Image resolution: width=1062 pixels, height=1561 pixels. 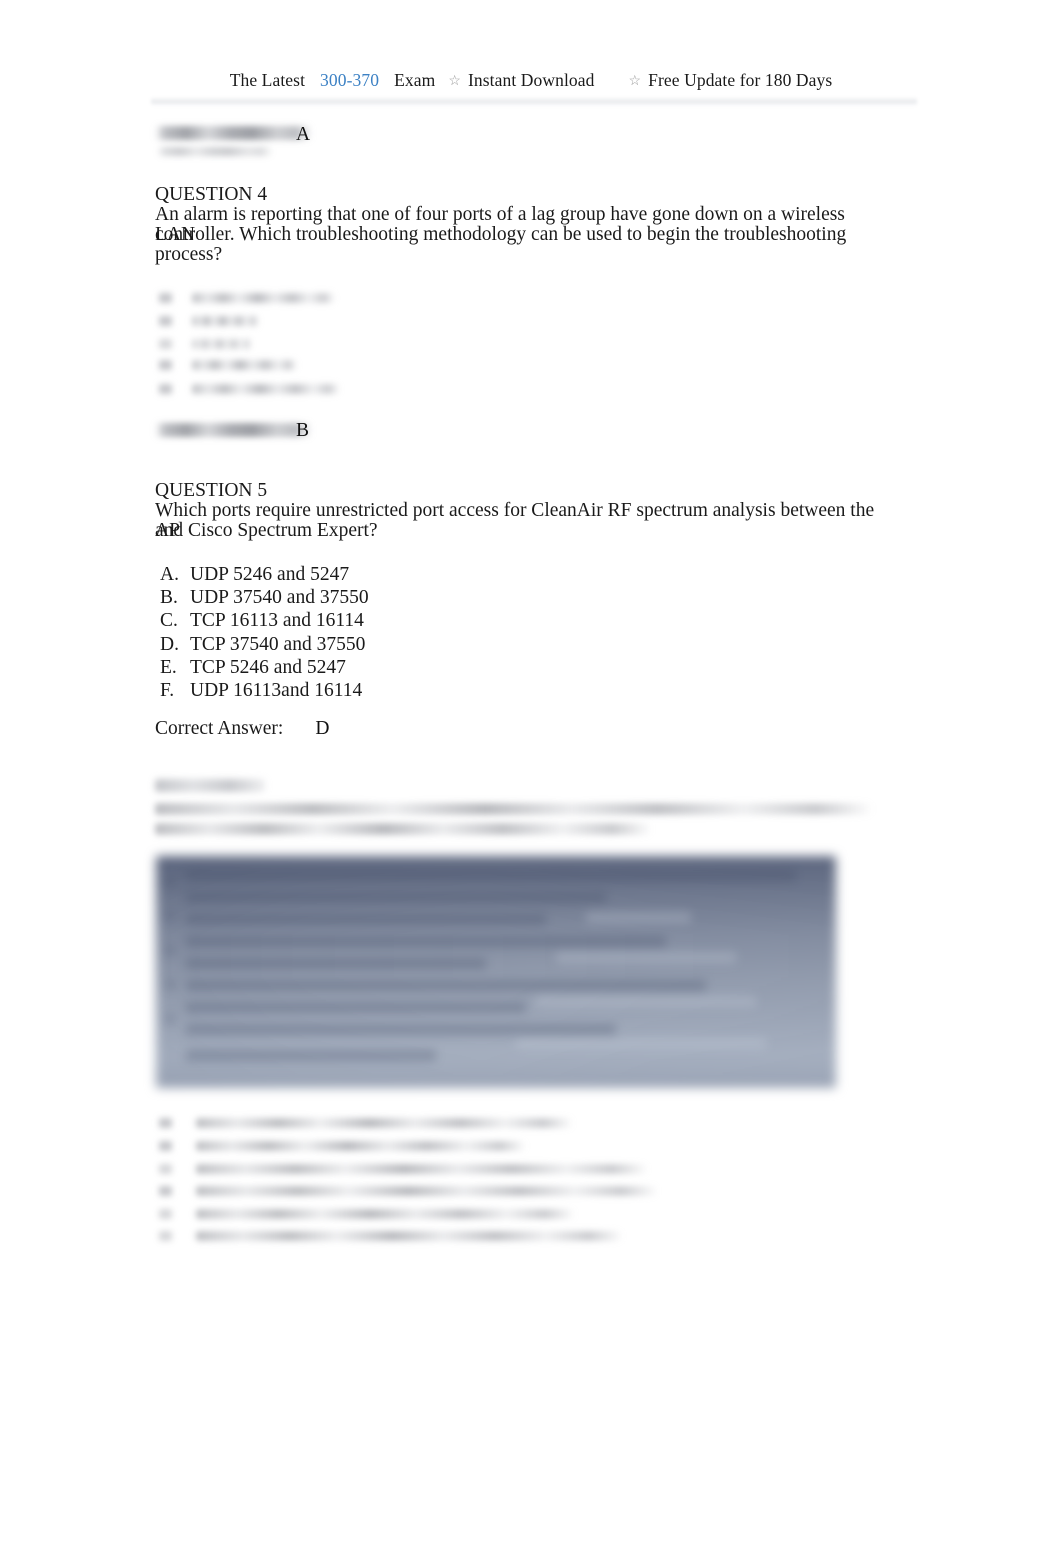 What do you see at coordinates (268, 667) in the screenshot?
I see `option-e-text: TCP 5246 and 5247` at bounding box center [268, 667].